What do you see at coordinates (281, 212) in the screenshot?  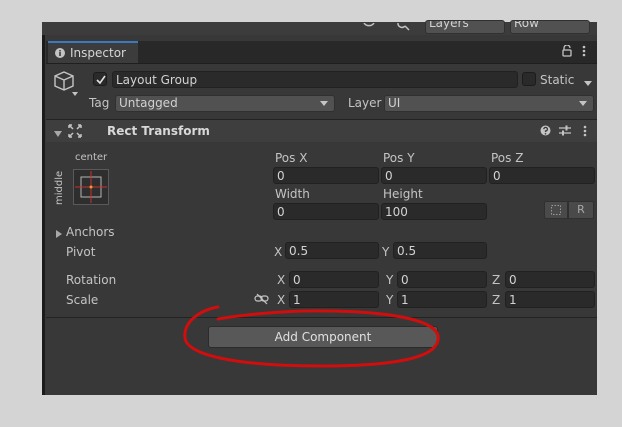 I see `width-value: 0` at bounding box center [281, 212].